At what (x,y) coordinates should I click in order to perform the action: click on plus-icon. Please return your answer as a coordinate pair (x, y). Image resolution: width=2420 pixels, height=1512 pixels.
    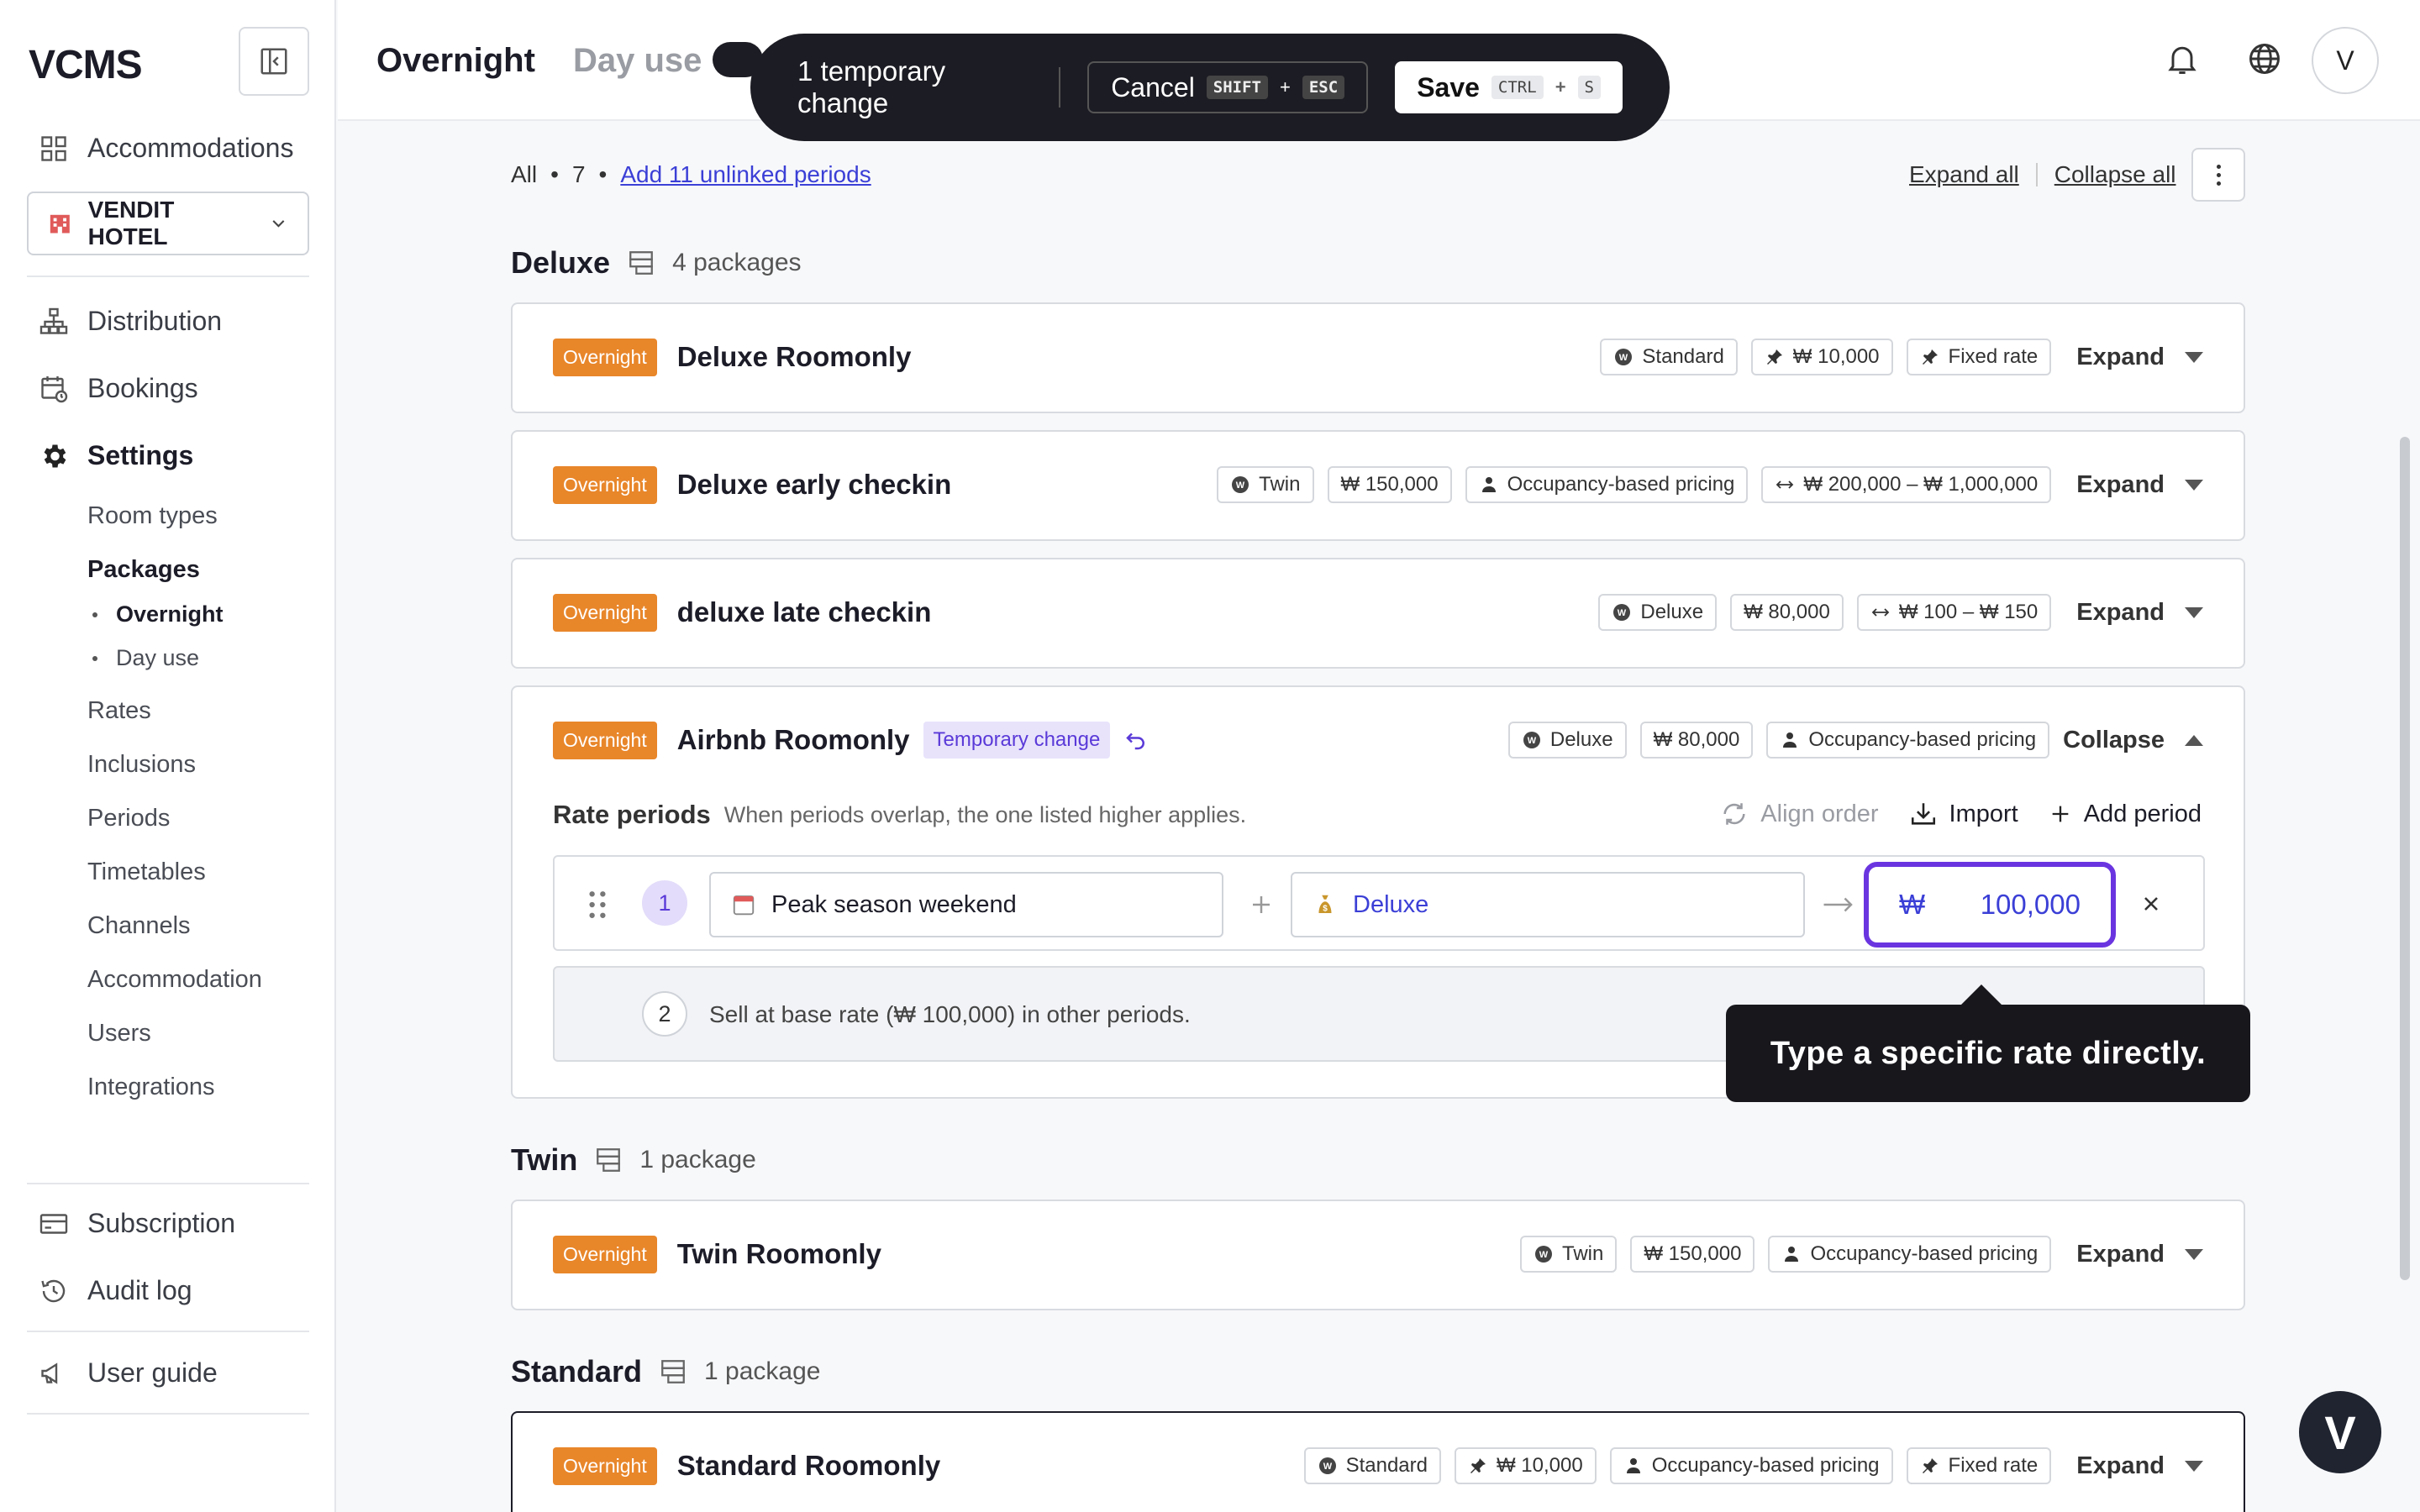
    Looking at the image, I should click on (1261, 904).